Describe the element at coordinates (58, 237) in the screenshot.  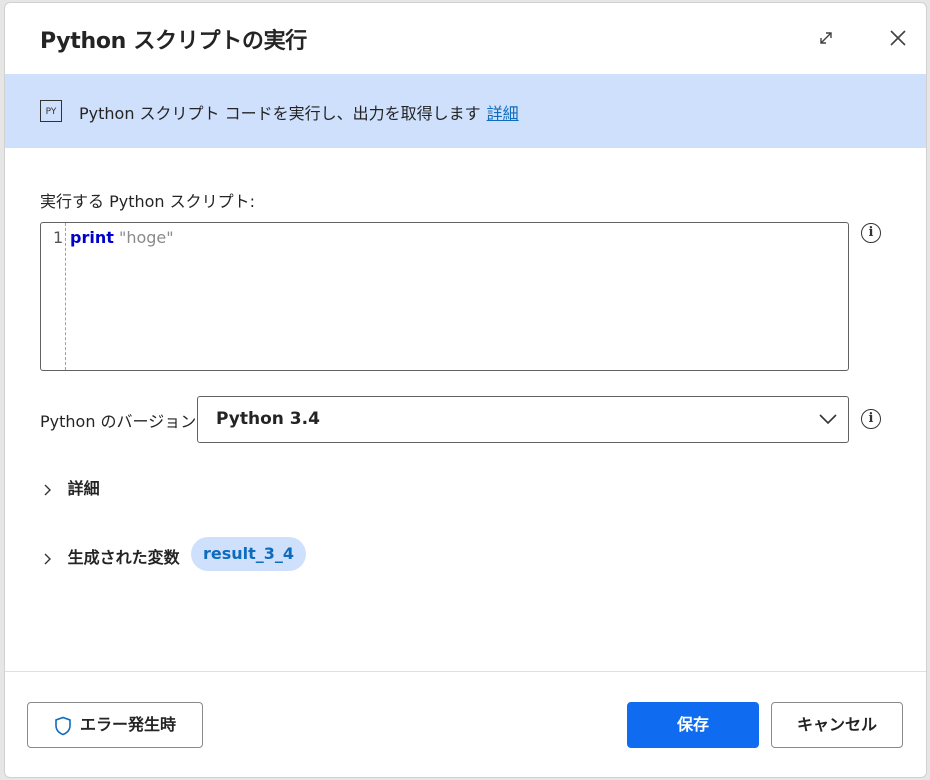
I see `line-number: 1` at that location.